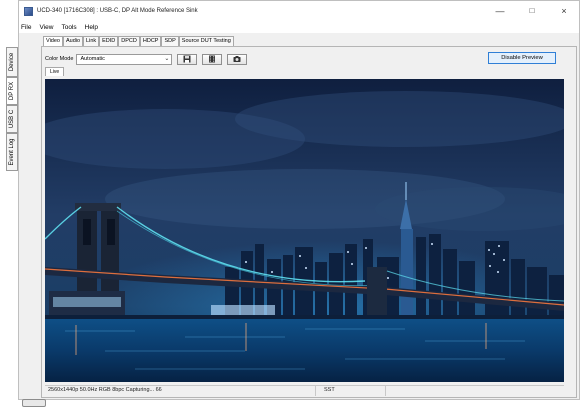  I want to click on tab-edid: EDID, so click(109, 41).